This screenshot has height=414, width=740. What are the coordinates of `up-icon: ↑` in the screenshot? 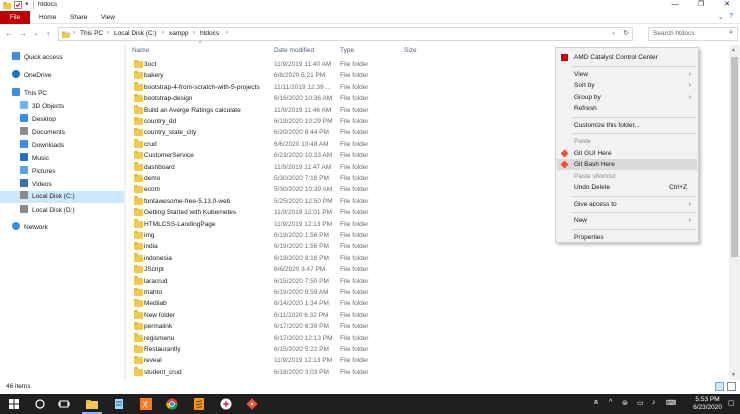 It's located at (48, 34).